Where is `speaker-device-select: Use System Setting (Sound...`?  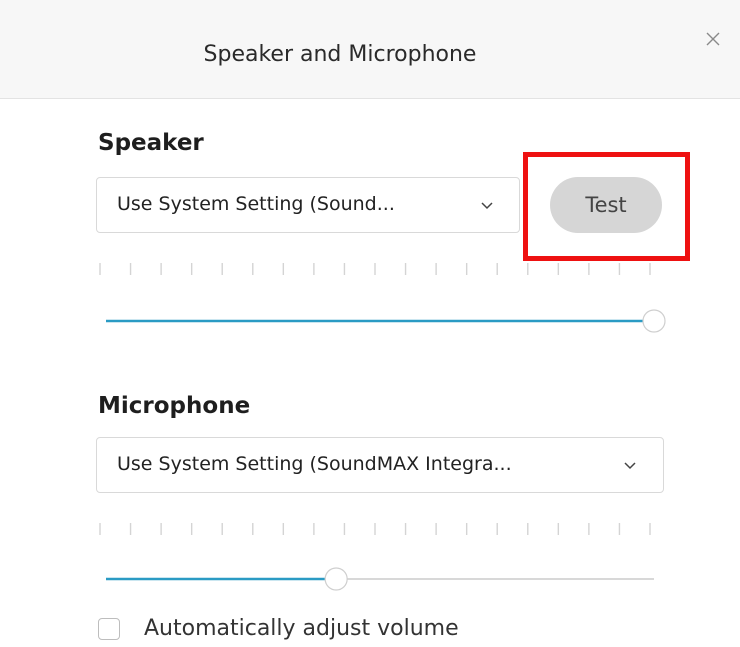
speaker-device-select: Use System Setting (Sound... is located at coordinates (308, 205).